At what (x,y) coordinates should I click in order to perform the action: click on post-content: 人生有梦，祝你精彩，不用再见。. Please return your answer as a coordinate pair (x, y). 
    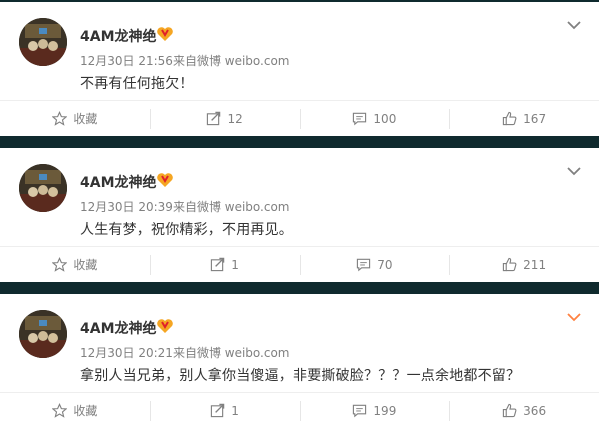
    Looking at the image, I should click on (186, 230).